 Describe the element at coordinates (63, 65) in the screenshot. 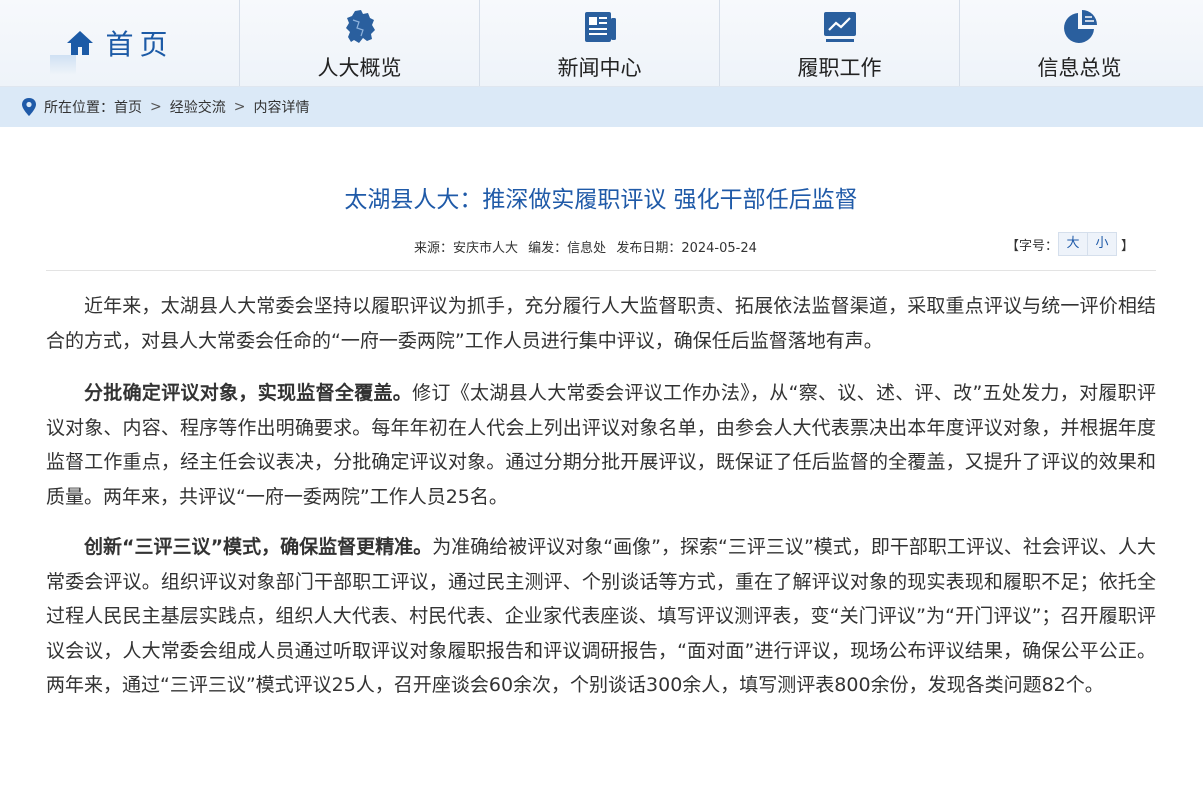

I see `home-underline` at that location.